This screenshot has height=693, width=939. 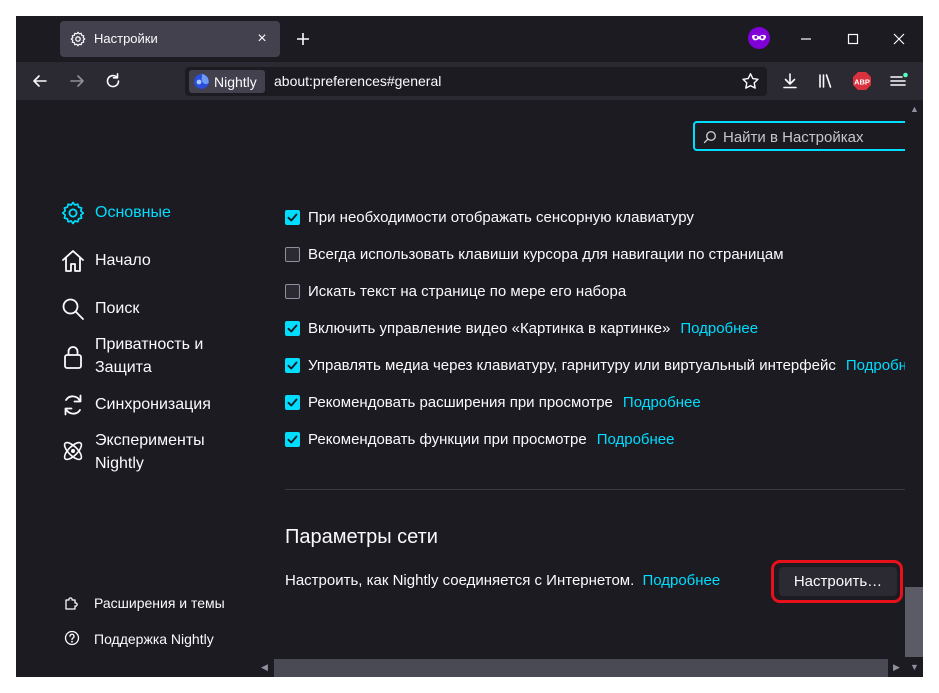 I want to click on back-icon, so click(x=40, y=81).